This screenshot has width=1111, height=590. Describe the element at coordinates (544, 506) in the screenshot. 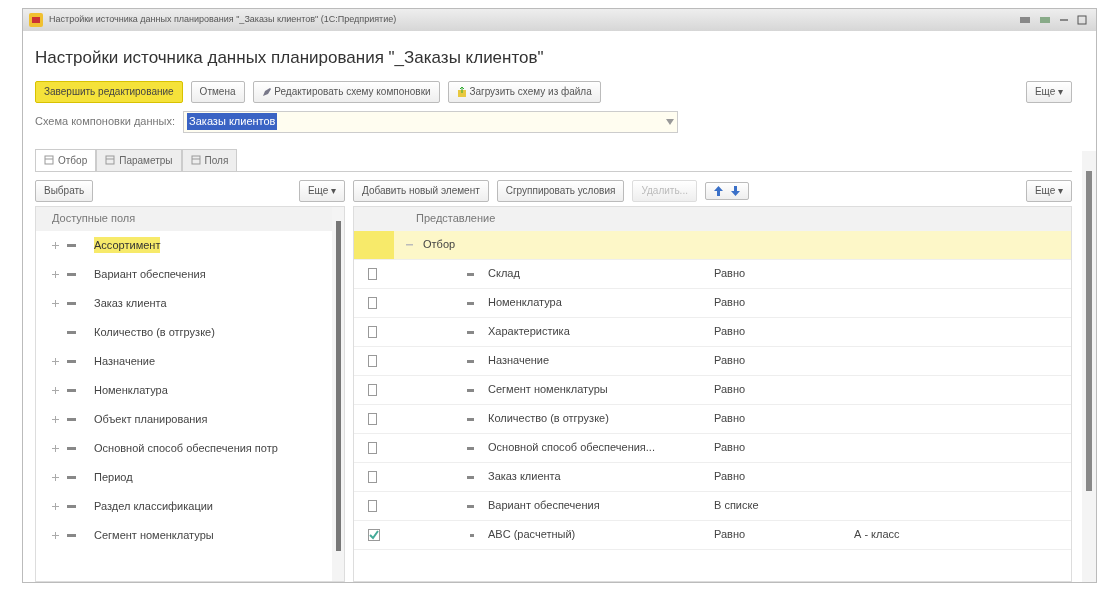

I see `table-cell-text: Вариант обеспечения` at that location.